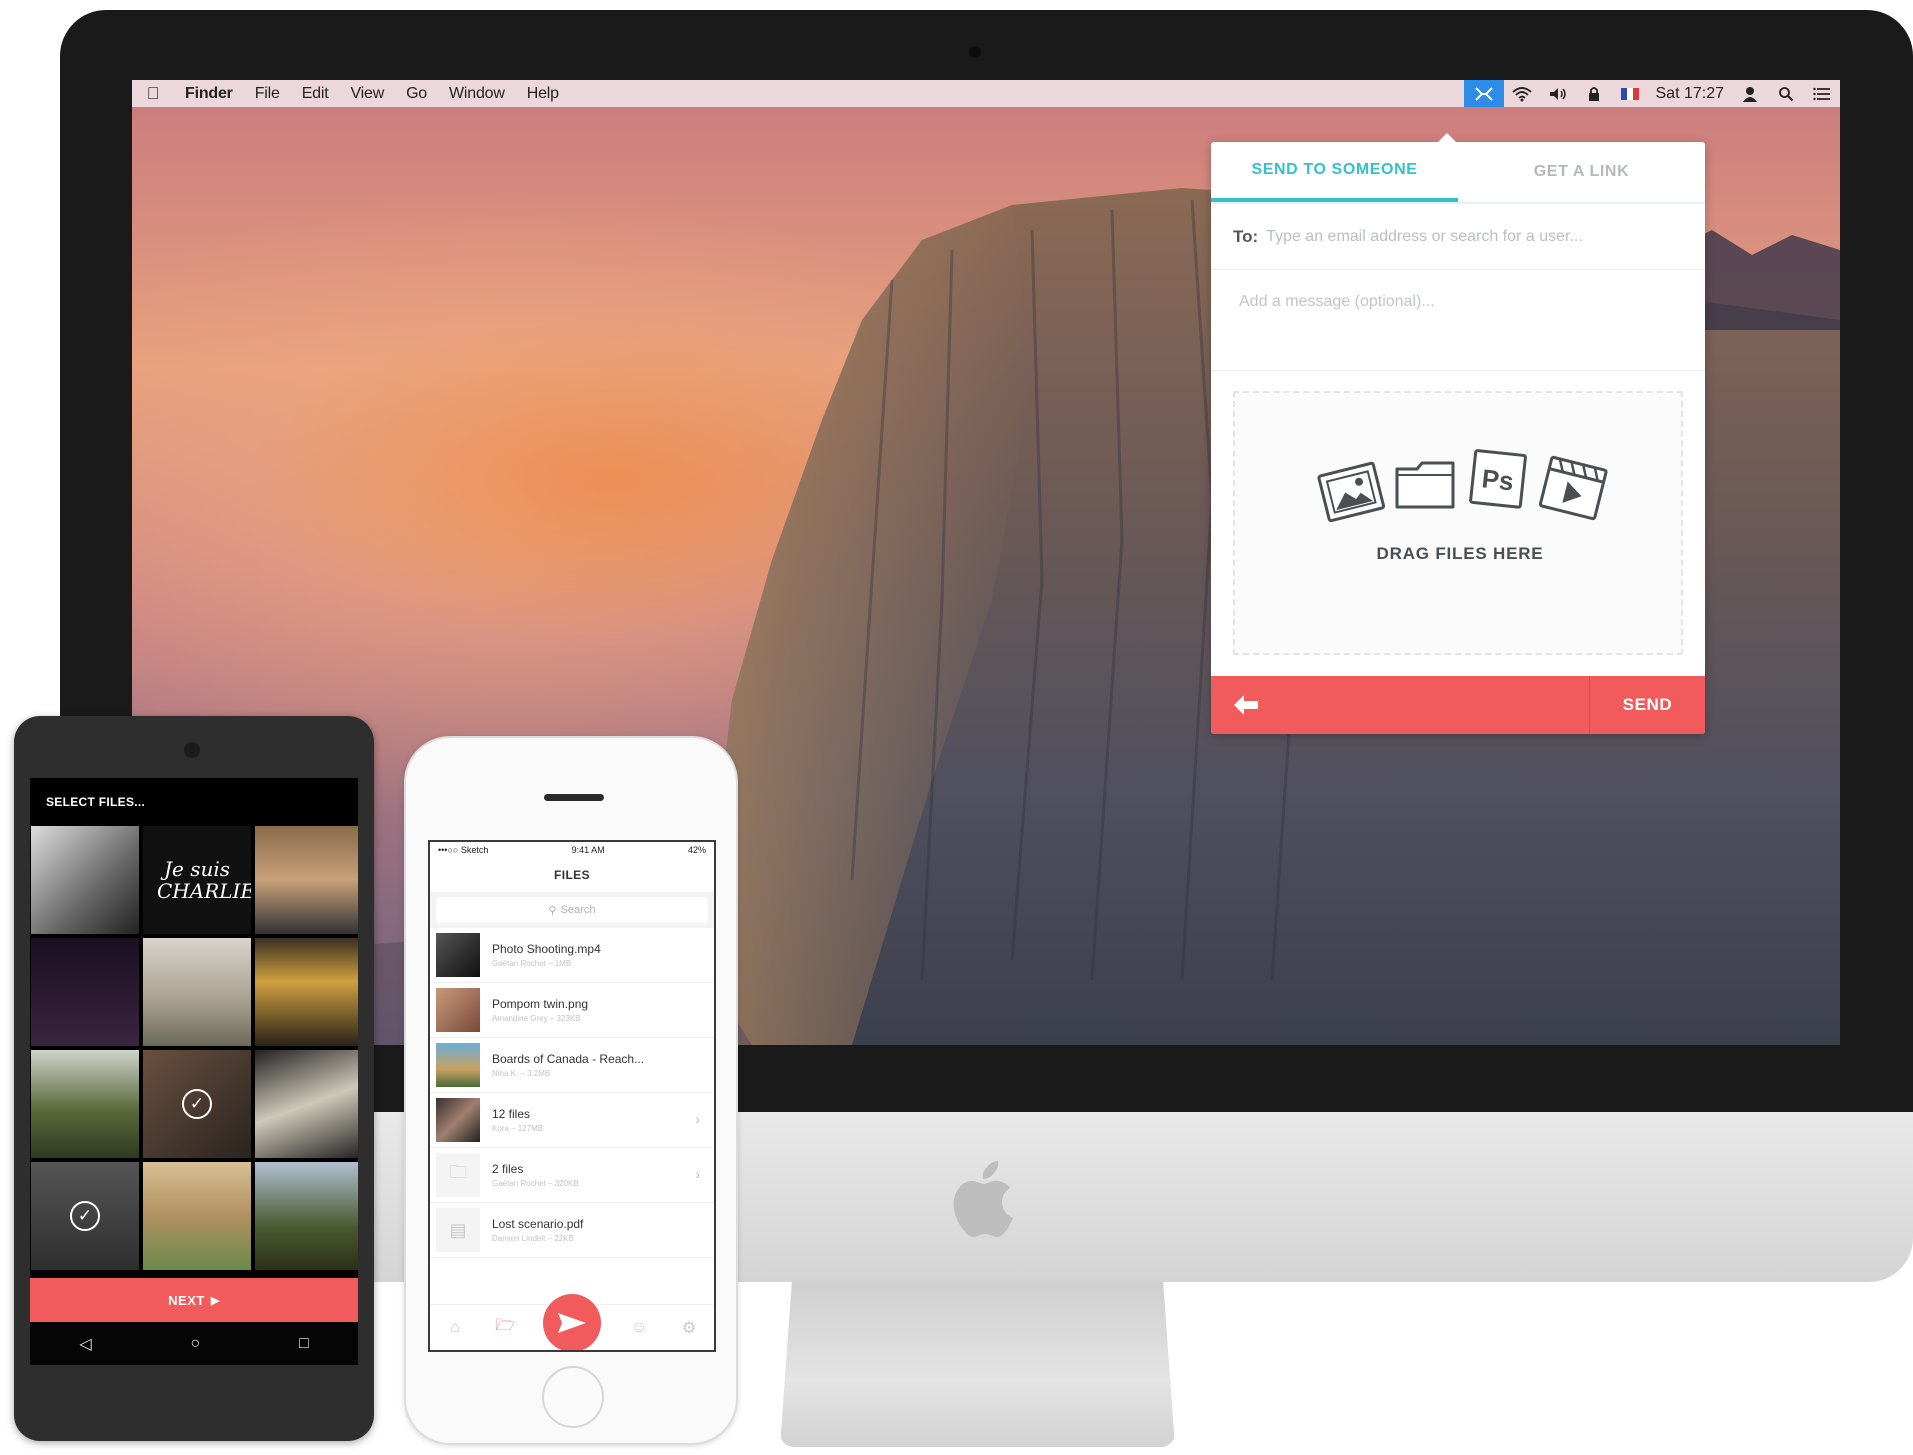 Image resolution: width=1913 pixels, height=1455 pixels. I want to click on menubar-clock: Sat 17:27, so click(1690, 94).